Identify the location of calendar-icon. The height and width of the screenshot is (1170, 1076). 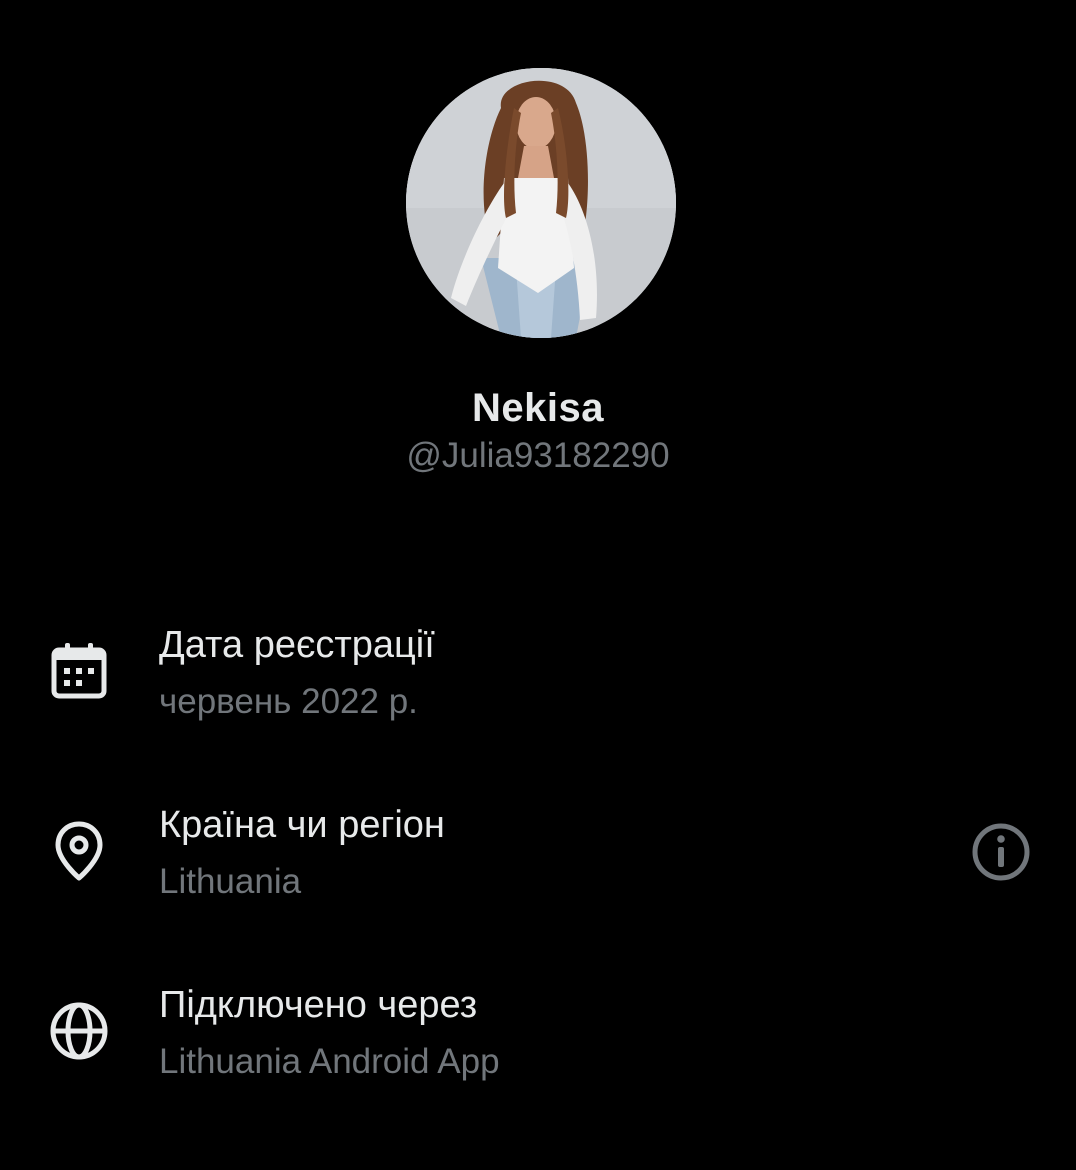
(79, 671).